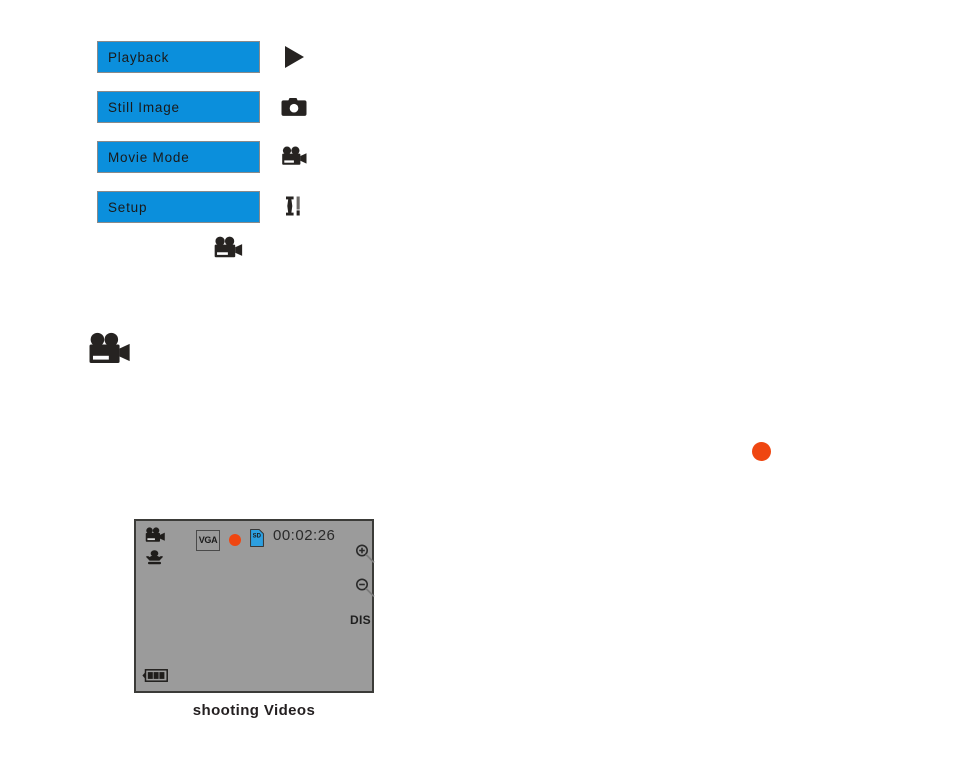 The image size is (954, 764). What do you see at coordinates (254, 710) in the screenshot?
I see `figure-caption: shooting Videos` at bounding box center [254, 710].